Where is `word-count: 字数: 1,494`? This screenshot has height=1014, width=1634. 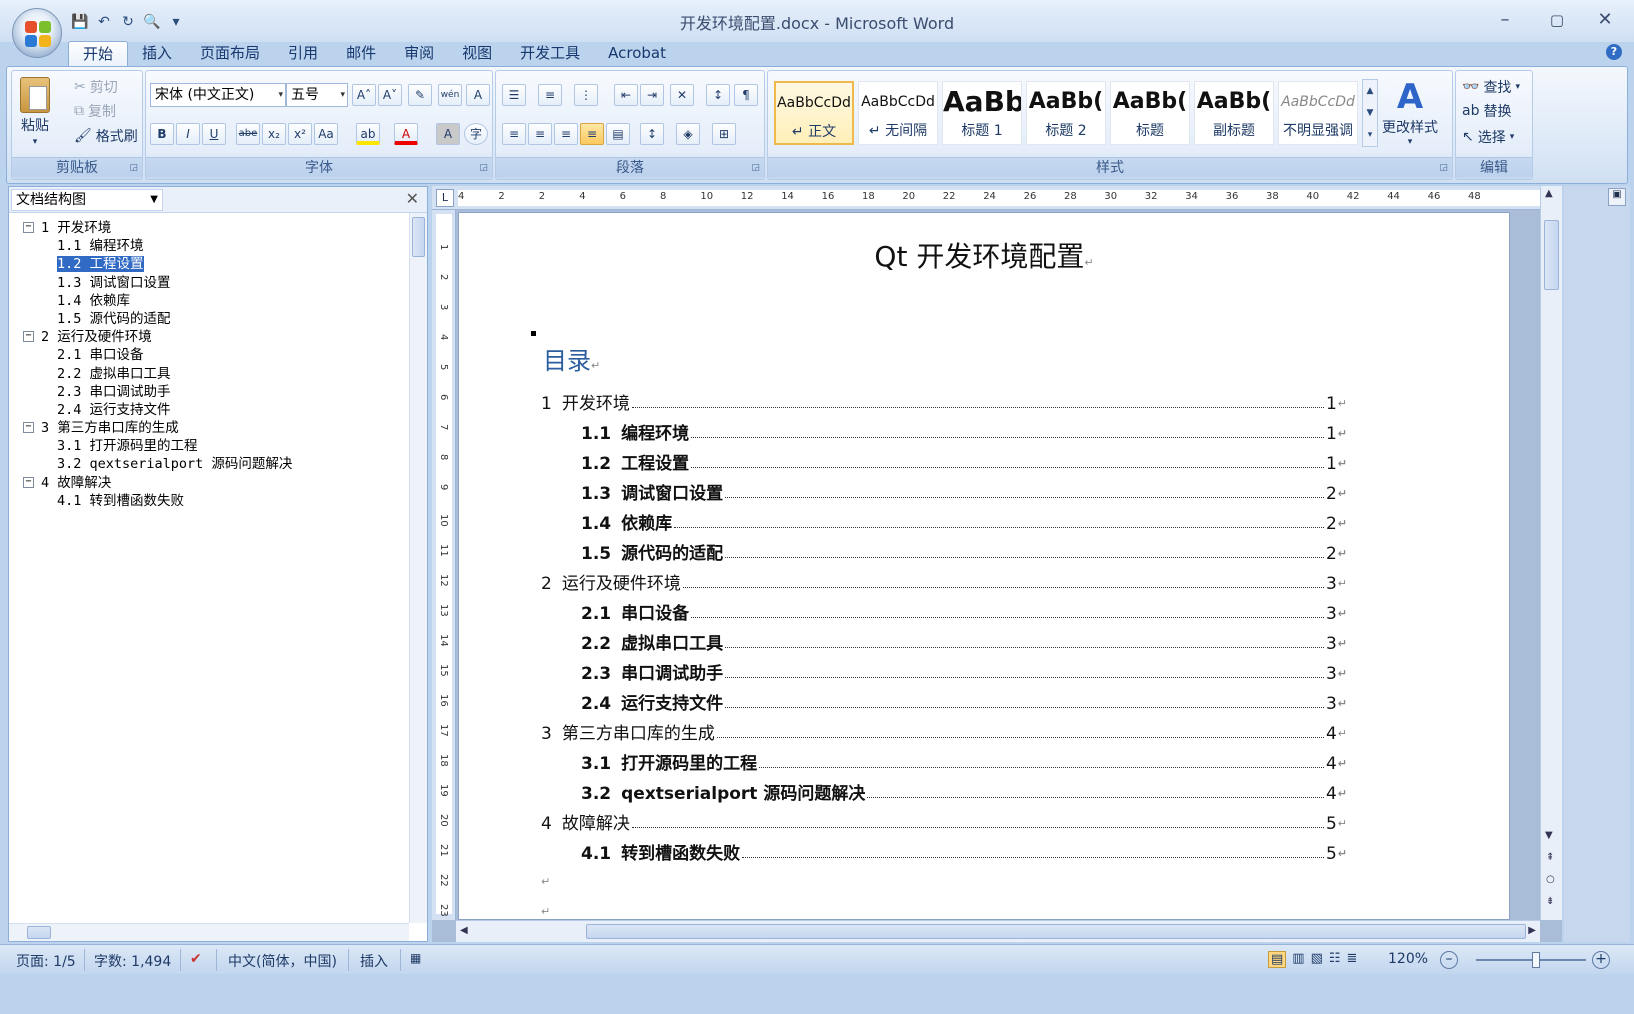 word-count: 字数: 1,494 is located at coordinates (132, 961).